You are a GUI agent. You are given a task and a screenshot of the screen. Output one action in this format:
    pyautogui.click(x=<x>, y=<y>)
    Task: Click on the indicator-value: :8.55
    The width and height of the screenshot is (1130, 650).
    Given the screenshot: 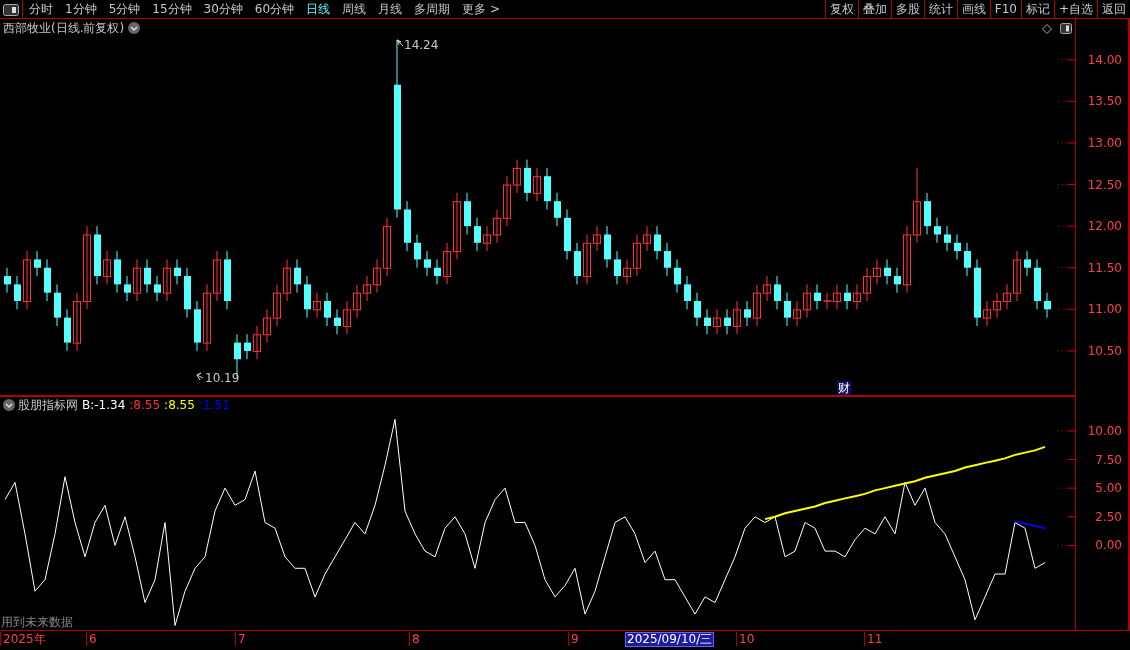 What is the action you would take?
    pyautogui.click(x=179, y=405)
    